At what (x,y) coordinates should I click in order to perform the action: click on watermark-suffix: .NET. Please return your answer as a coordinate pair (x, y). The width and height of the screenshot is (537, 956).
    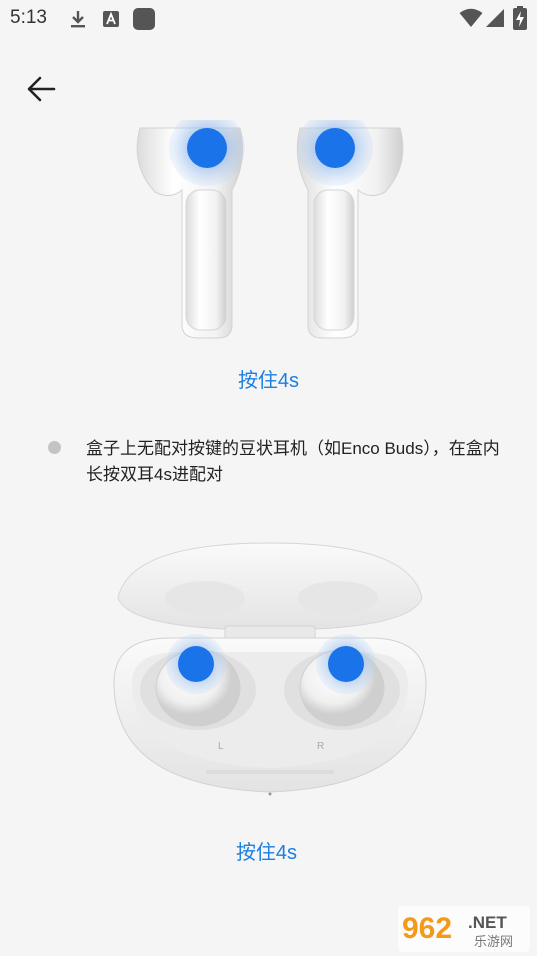
    Looking at the image, I should click on (487, 922).